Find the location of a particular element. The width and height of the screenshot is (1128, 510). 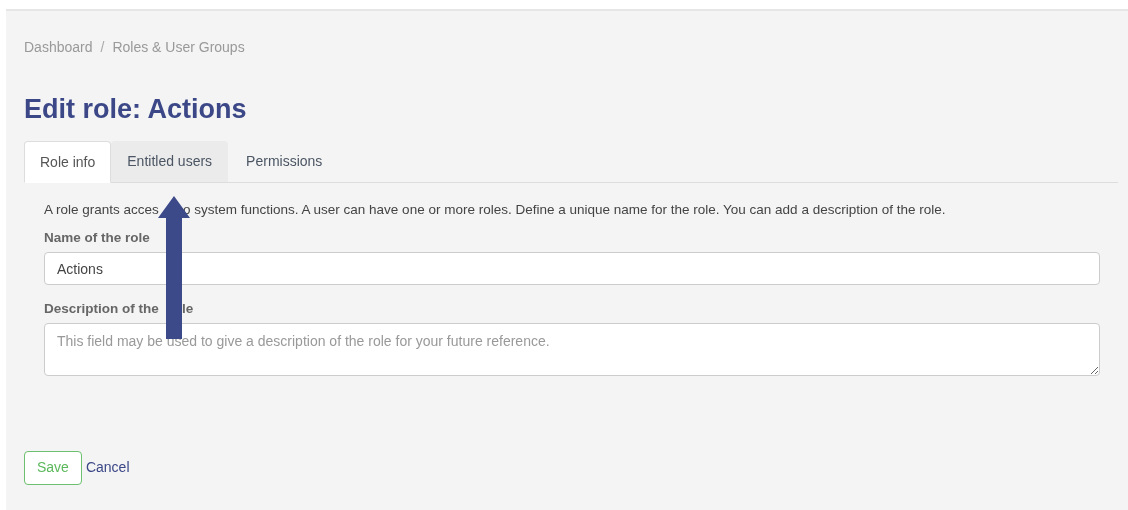

cancel-link: Cancel is located at coordinates (107, 467).